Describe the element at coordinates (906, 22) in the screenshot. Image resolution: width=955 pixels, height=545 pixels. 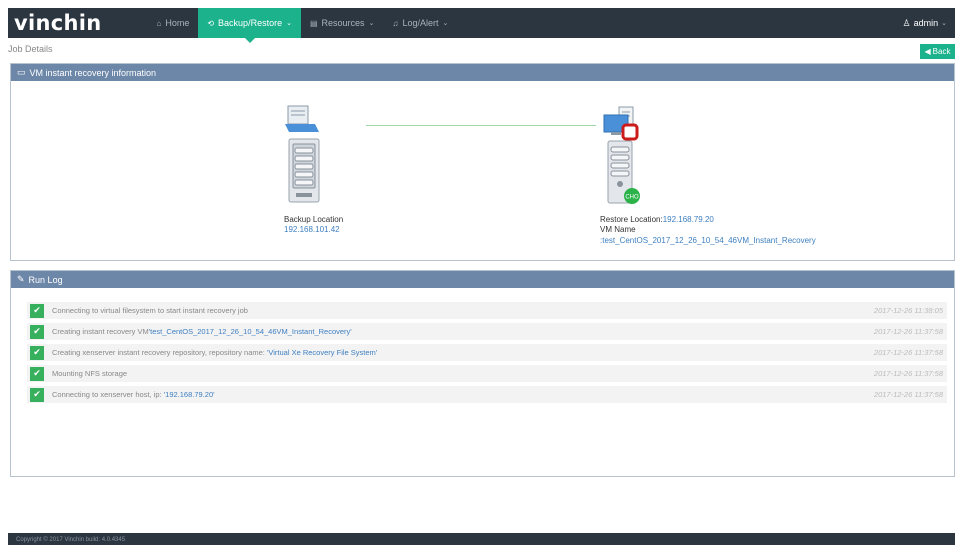
I see `user-icon: ♙` at that location.